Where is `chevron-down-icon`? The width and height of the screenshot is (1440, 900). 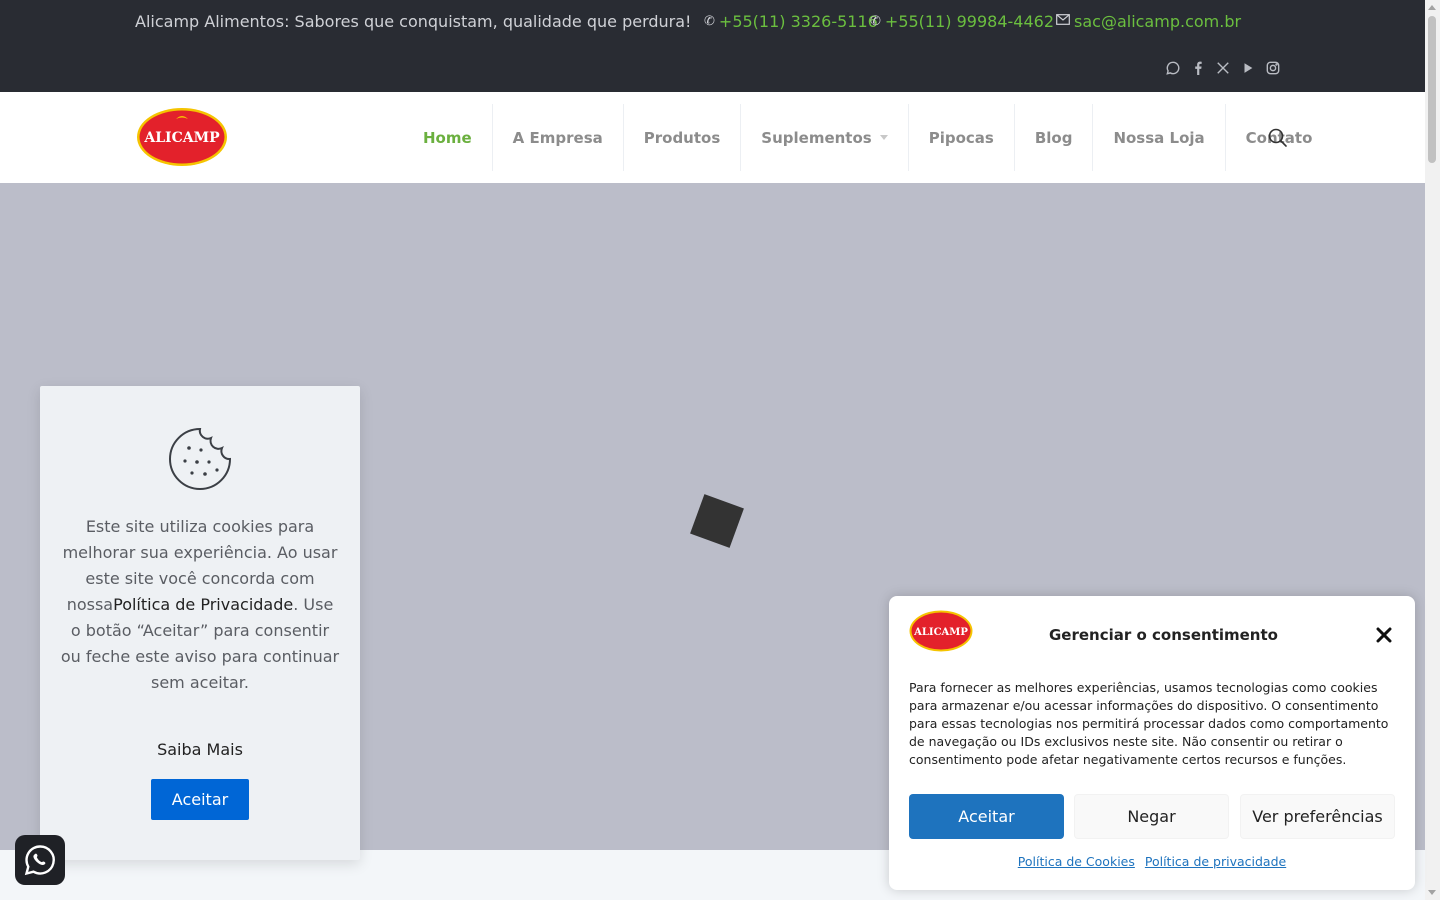 chevron-down-icon is located at coordinates (883, 137).